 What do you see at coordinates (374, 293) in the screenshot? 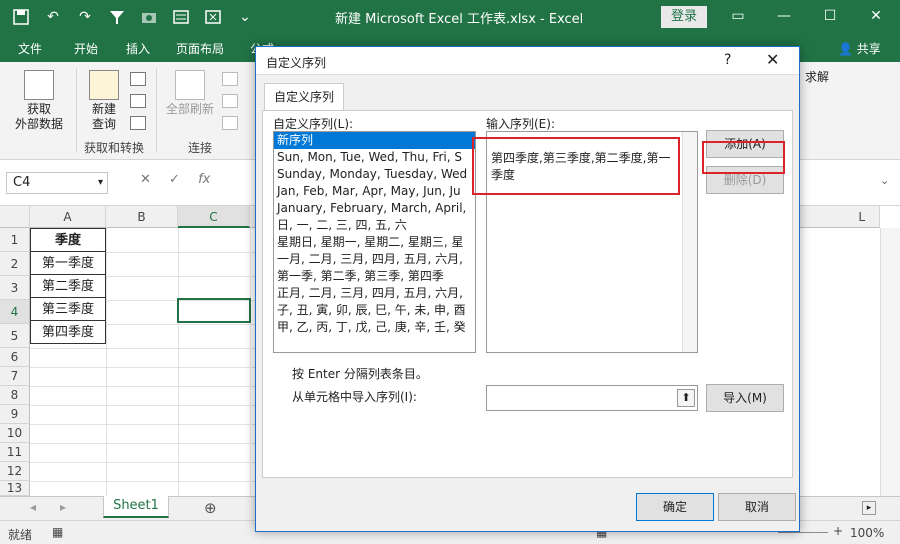
I see `list-item: 正月, 二月, 三月, 四月, 五月, 六月,` at bounding box center [374, 293].